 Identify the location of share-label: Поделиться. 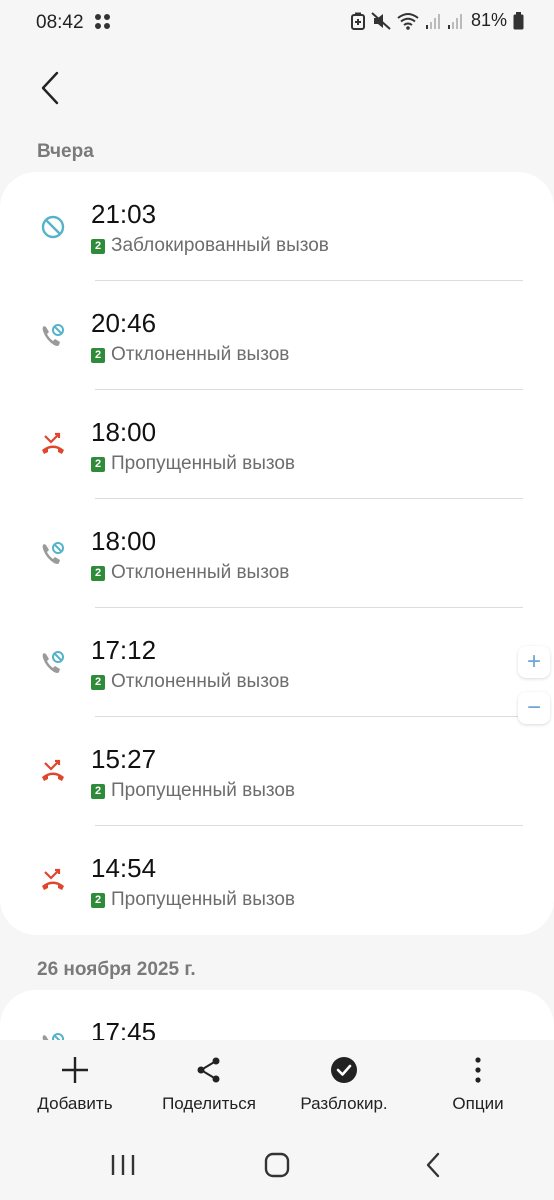
(209, 1103).